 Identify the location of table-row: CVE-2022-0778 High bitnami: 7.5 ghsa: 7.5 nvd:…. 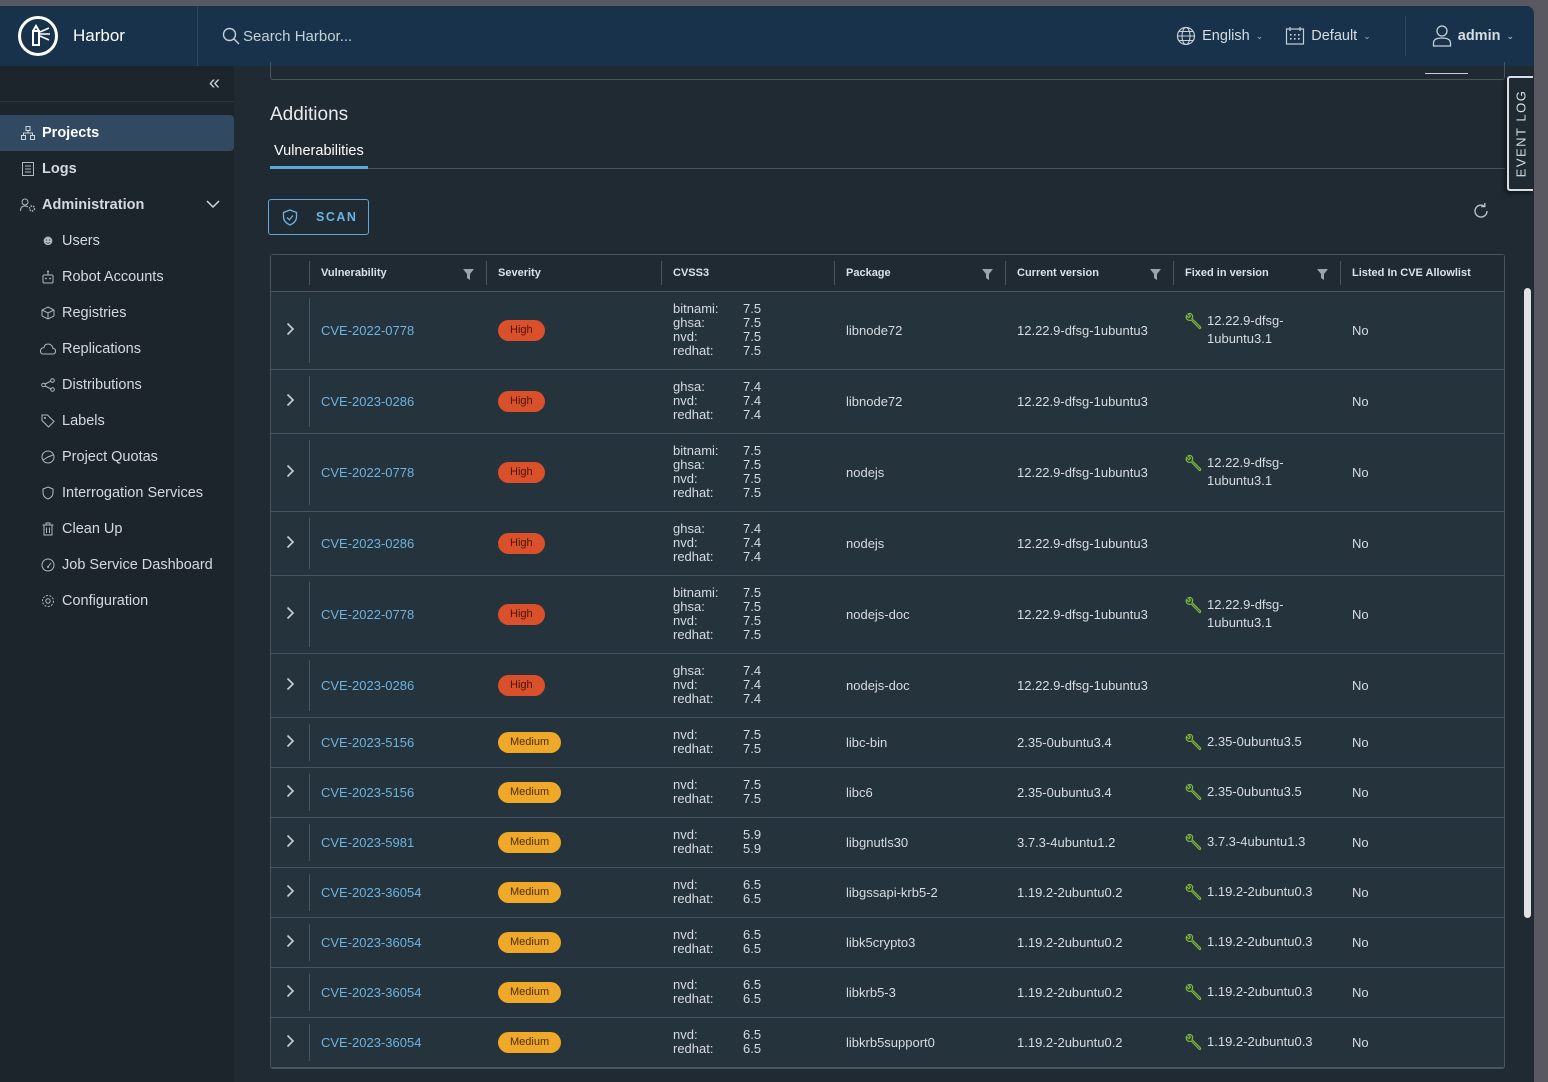
(887, 330).